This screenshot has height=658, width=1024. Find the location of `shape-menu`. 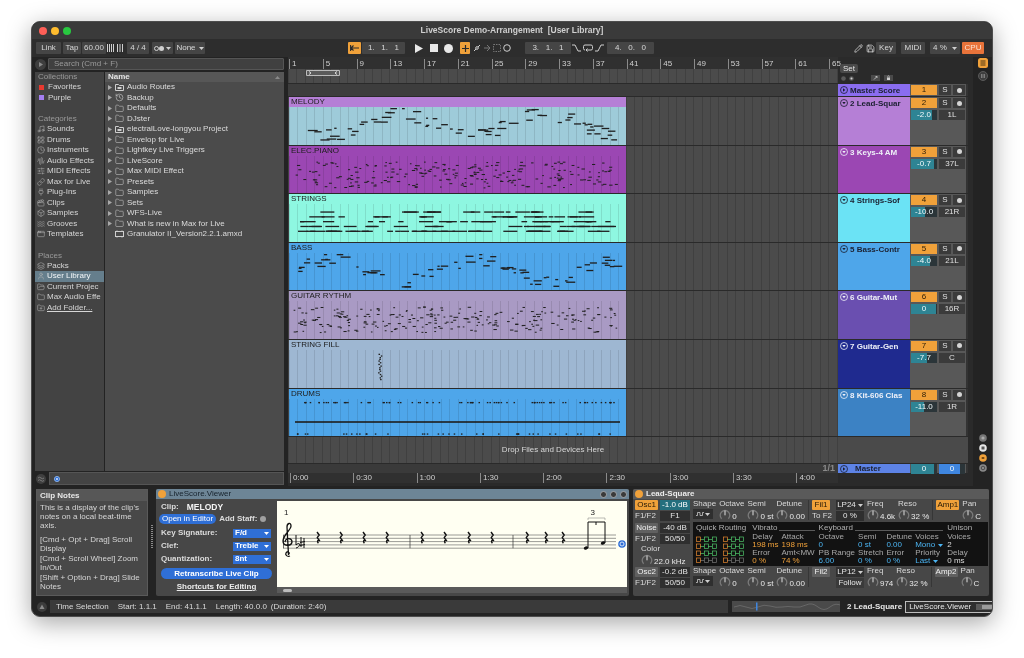

shape-menu is located at coordinates (703, 514).